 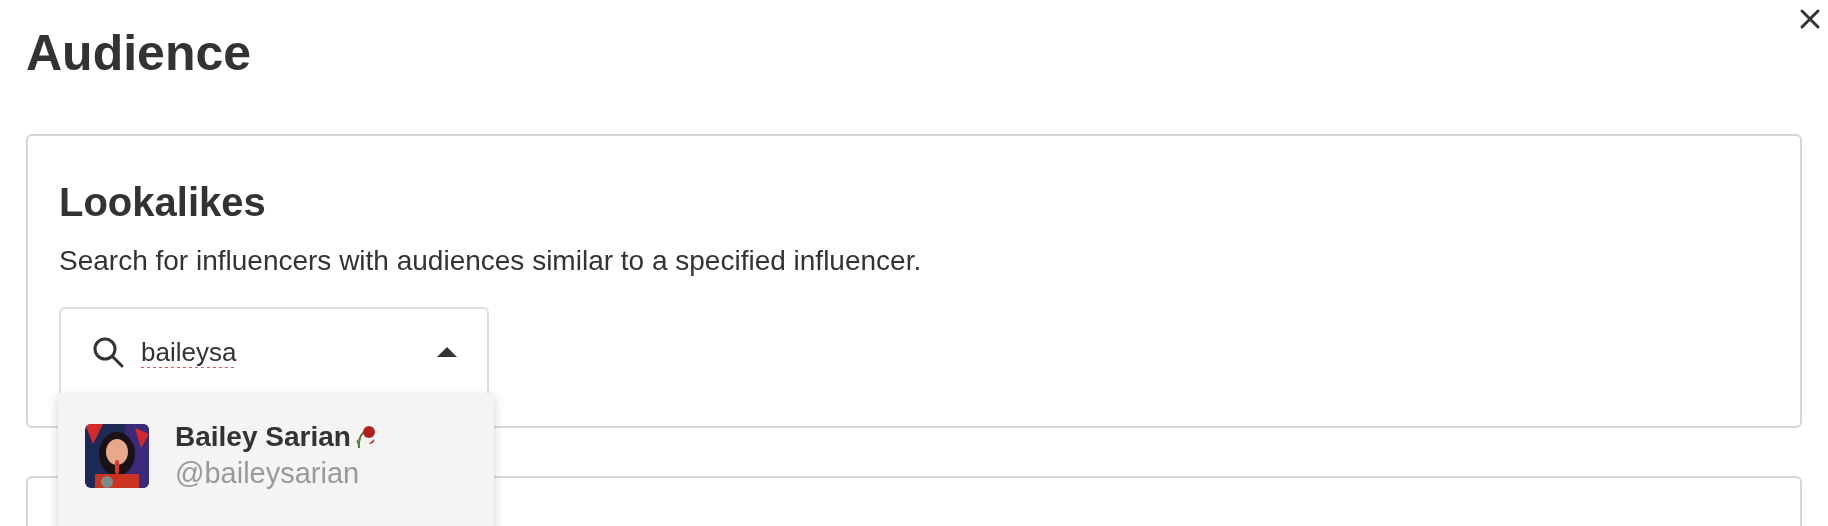 What do you see at coordinates (268, 473) in the screenshot?
I see `influencer-handle: @baileysarian` at bounding box center [268, 473].